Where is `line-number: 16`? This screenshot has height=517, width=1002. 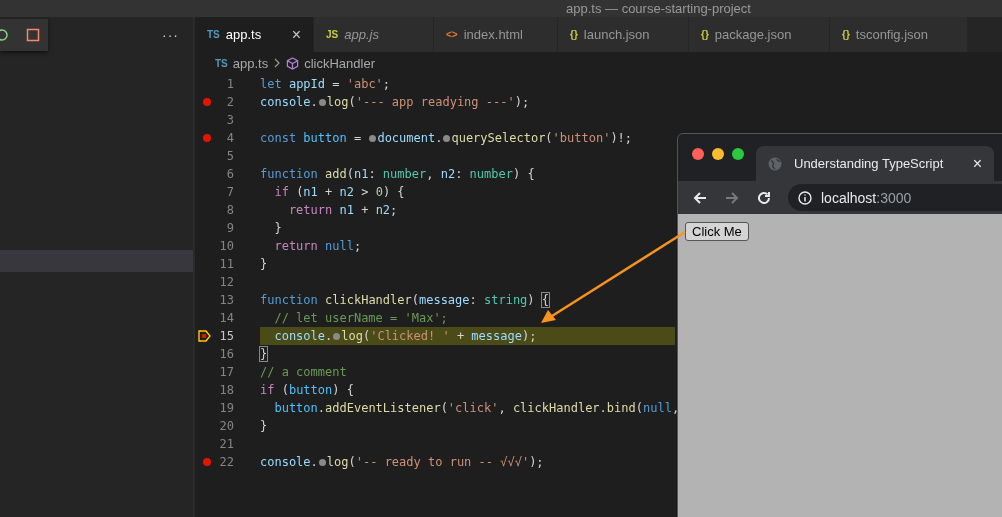 line-number: 16 is located at coordinates (226, 354).